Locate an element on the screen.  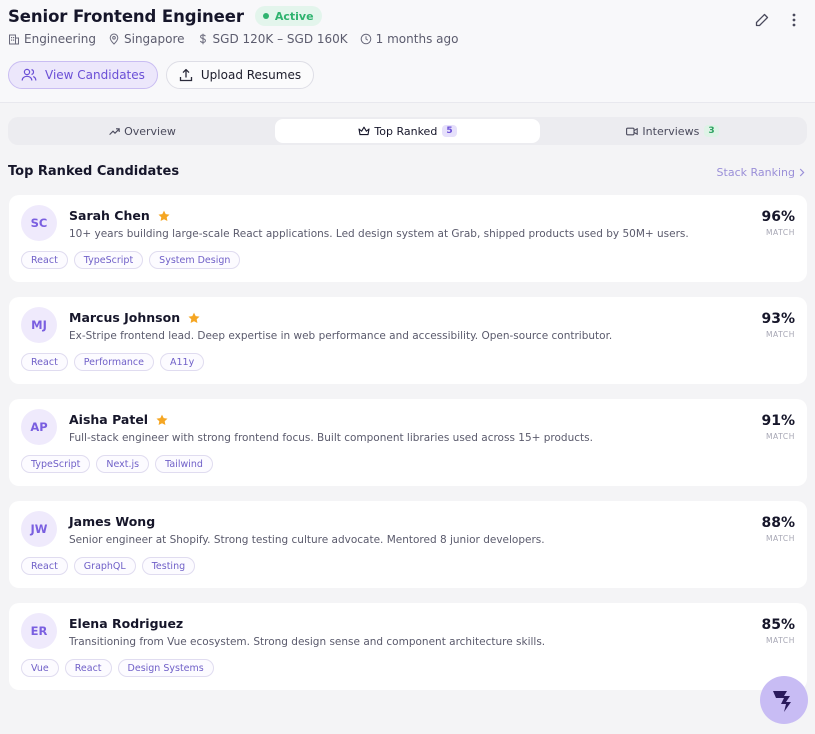
users-icon is located at coordinates (29, 74).